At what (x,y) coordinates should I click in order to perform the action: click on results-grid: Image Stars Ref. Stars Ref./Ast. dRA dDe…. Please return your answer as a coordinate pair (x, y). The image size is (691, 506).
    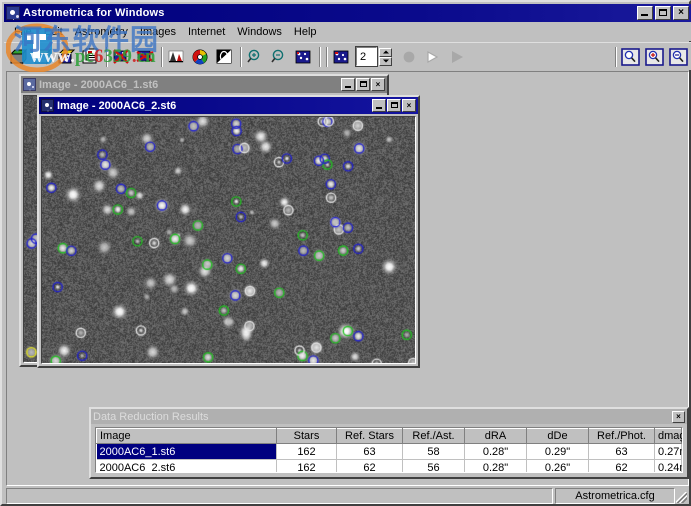
    Looking at the image, I should click on (389, 450).